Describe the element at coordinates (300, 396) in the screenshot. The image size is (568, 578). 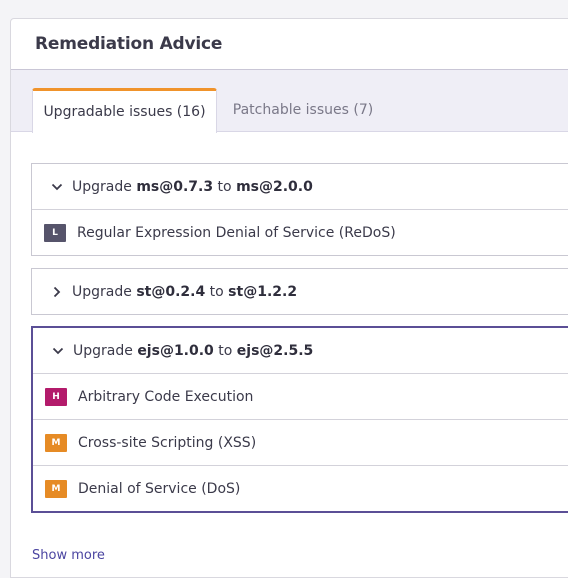
I see `issue-row: H Arbitrary Code Execution` at that location.